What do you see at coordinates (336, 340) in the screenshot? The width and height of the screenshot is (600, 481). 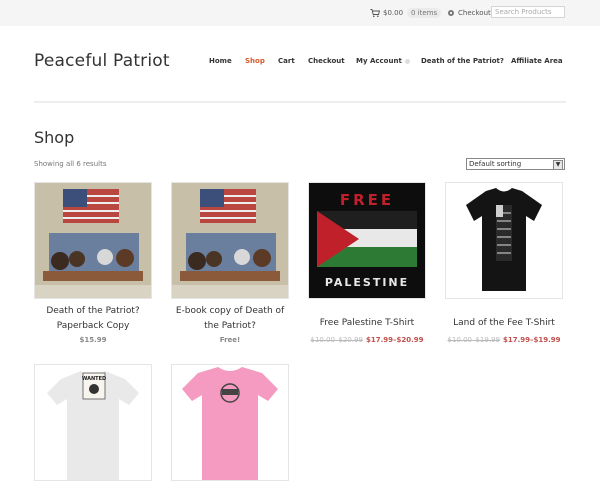 I see `price-original: $10.00–$20.99` at bounding box center [336, 340].